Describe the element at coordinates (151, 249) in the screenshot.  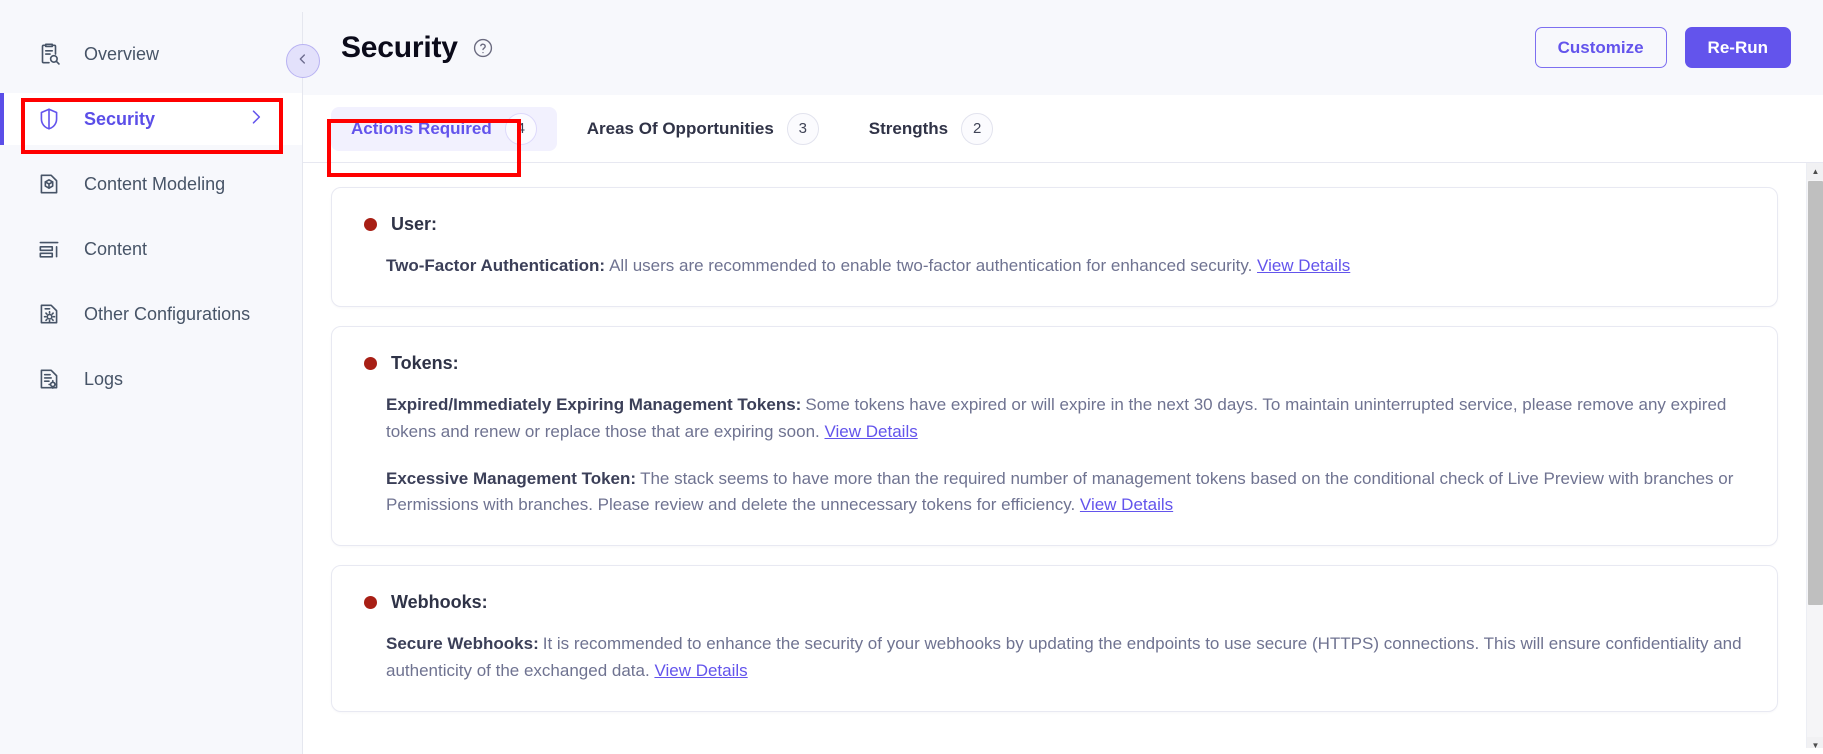
I see `sidebar-item-content: Content` at that location.